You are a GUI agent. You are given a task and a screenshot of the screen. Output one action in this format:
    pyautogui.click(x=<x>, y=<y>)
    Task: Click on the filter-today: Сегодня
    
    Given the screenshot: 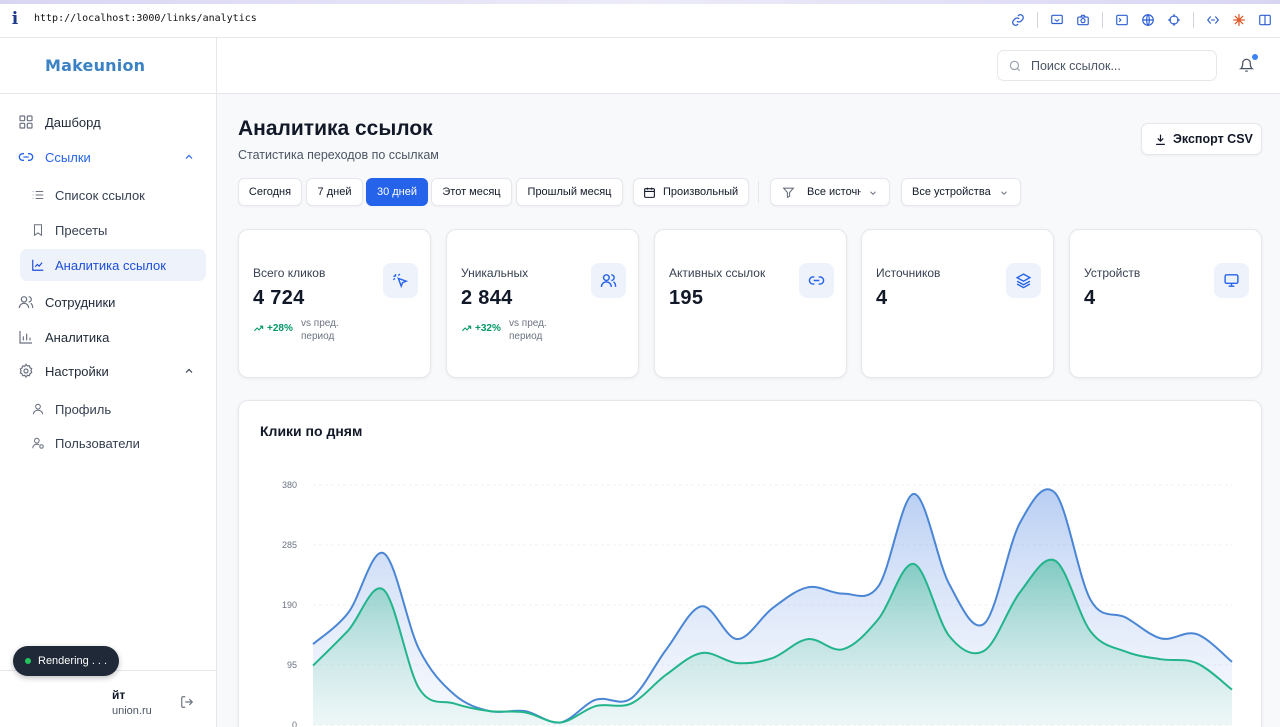 What is the action you would take?
    pyautogui.click(x=270, y=192)
    